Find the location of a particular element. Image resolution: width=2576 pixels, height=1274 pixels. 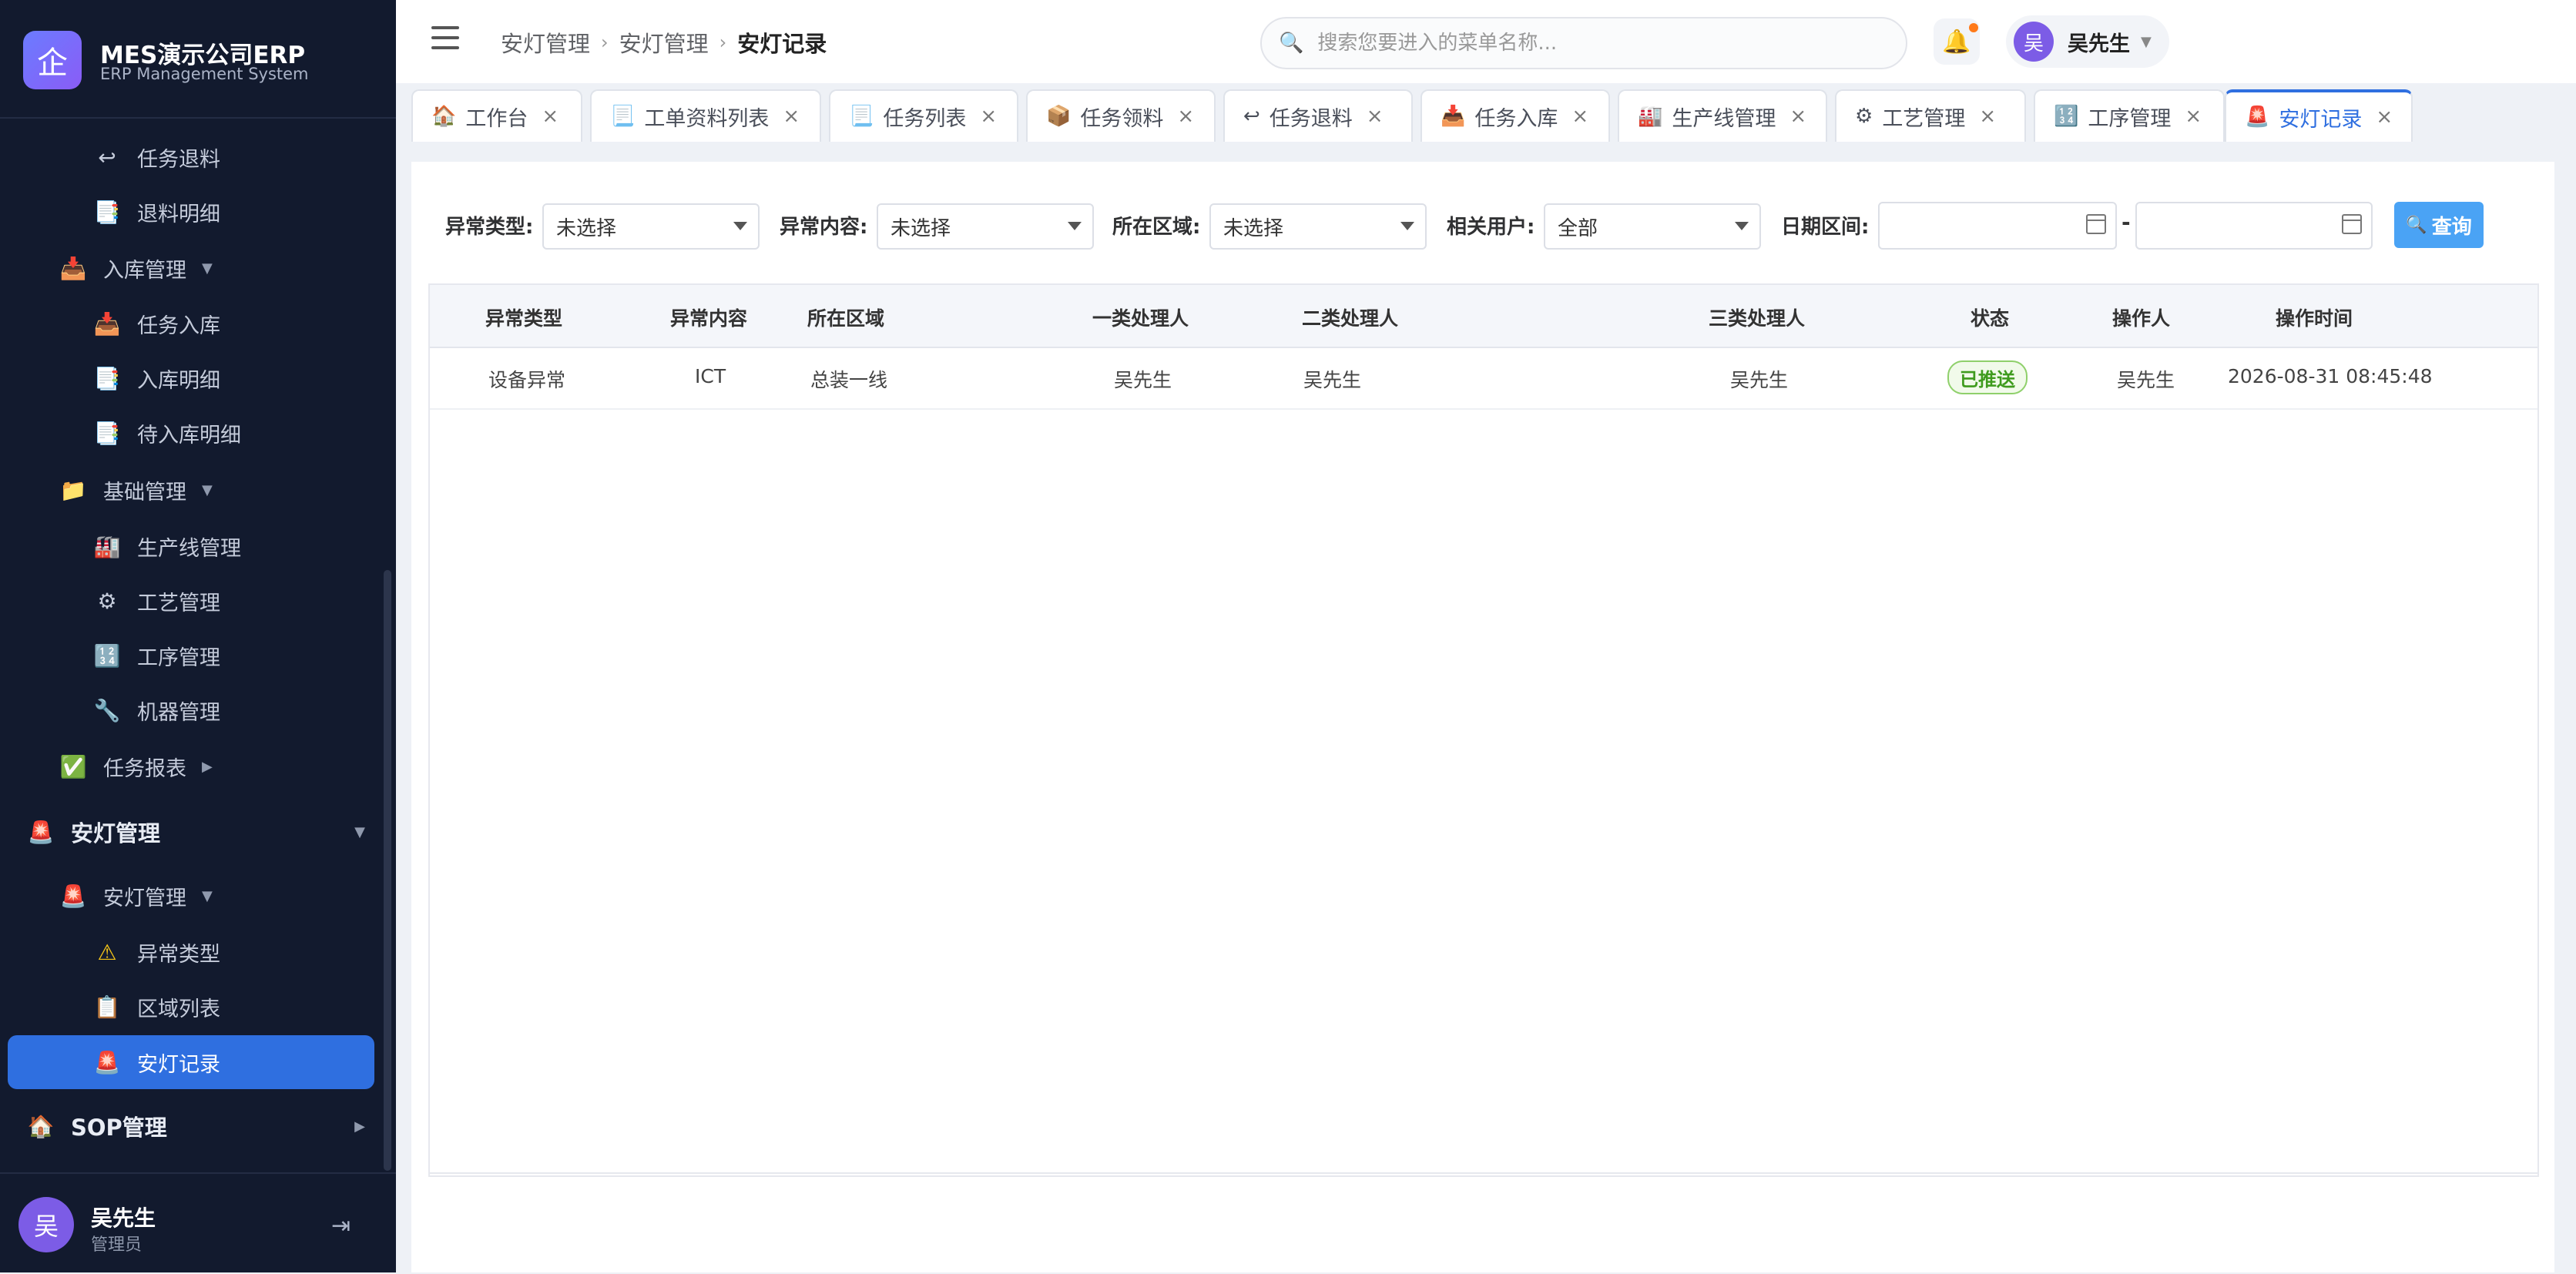

user-select: 全部 is located at coordinates (1652, 226).